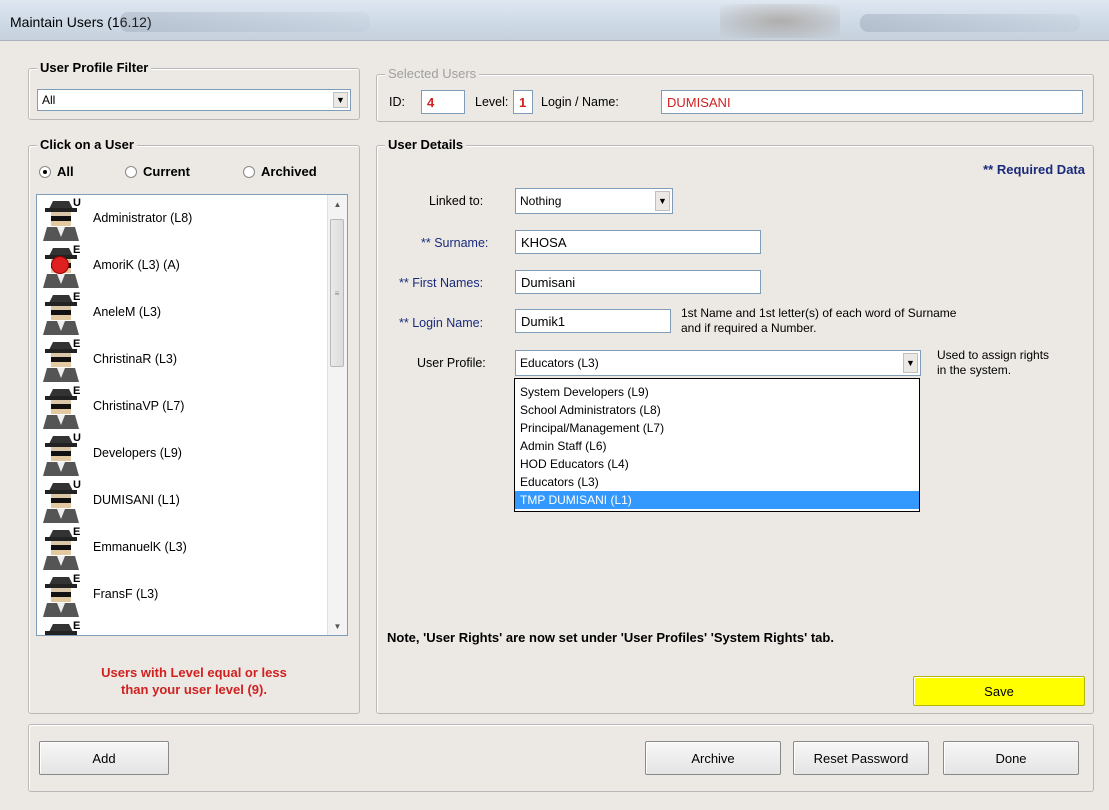 This screenshot has width=1109, height=810. What do you see at coordinates (337, 204) in the screenshot?
I see `scroll-up-icon: ▲` at bounding box center [337, 204].